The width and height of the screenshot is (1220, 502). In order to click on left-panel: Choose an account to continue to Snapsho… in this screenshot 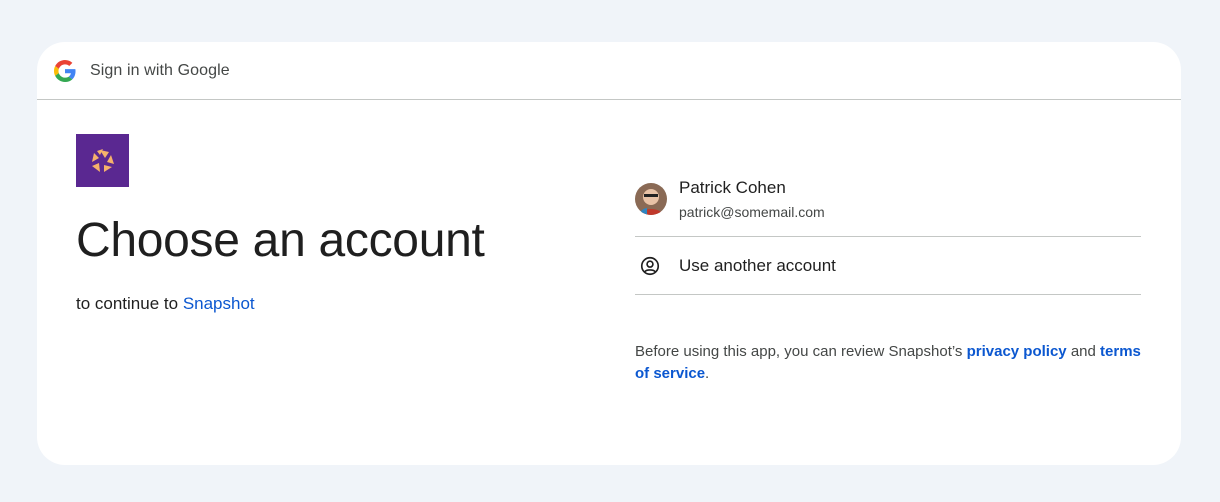, I will do `click(326, 224)`.